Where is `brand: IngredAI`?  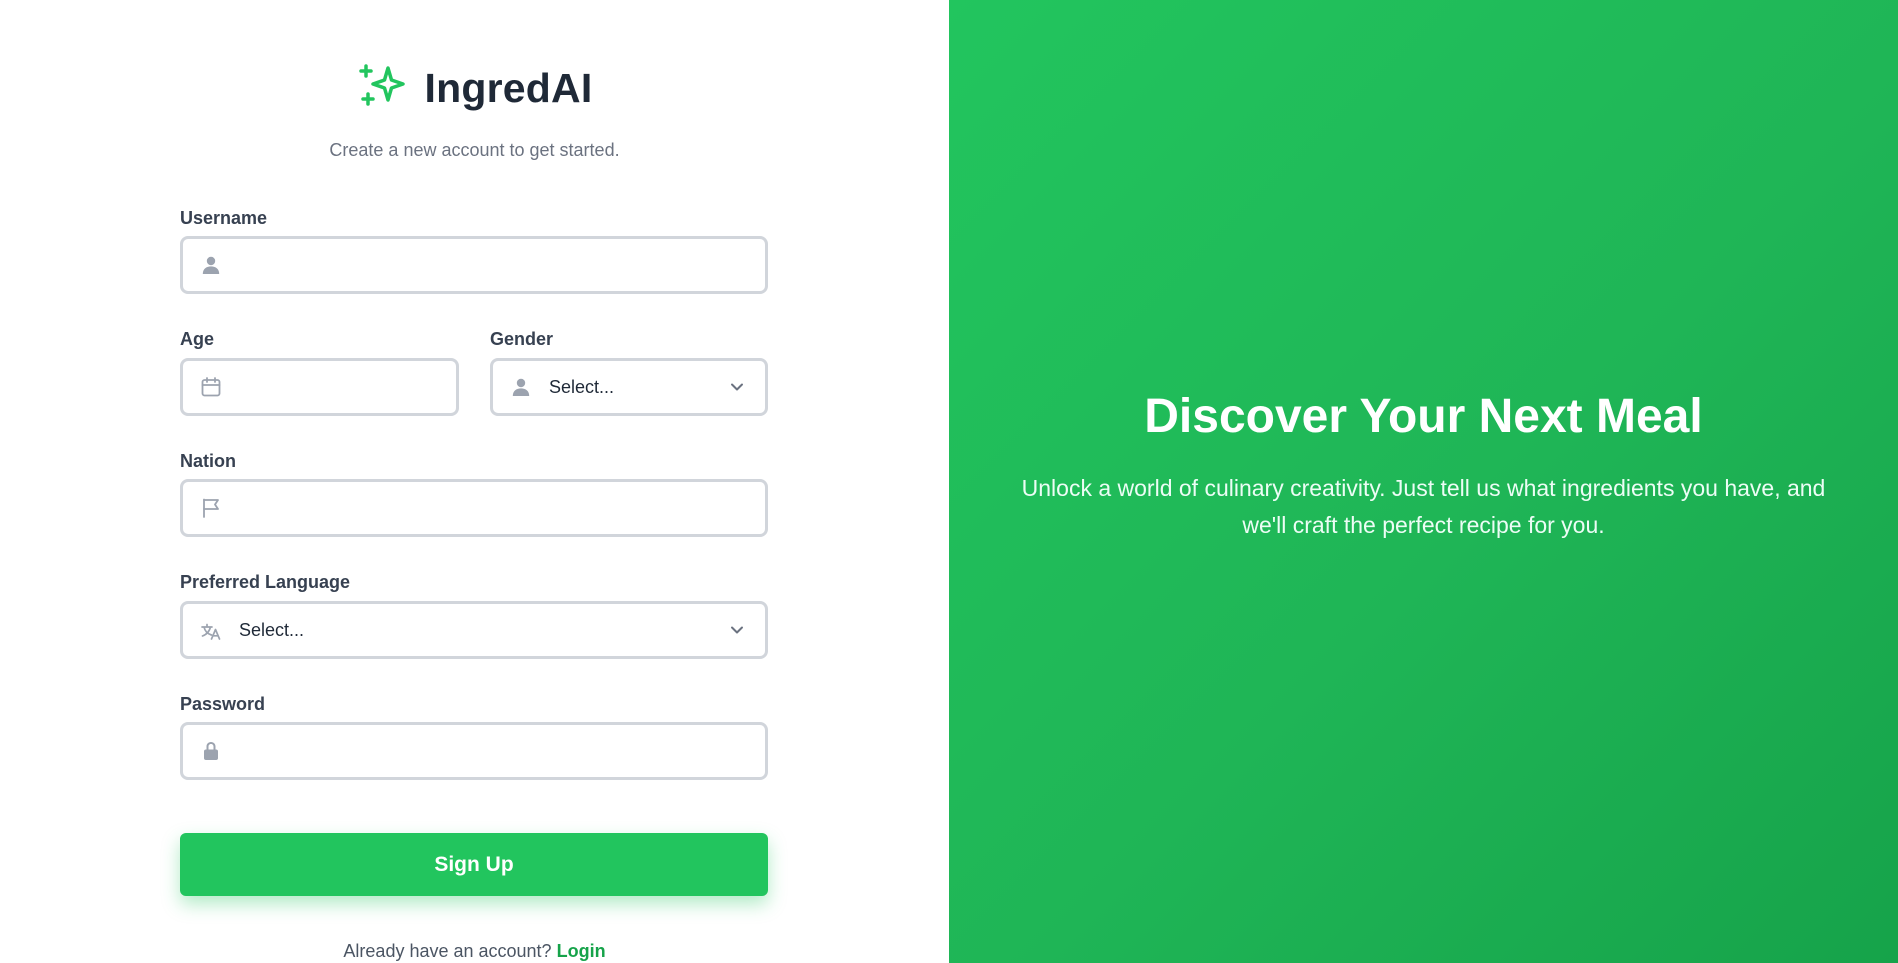
brand: IngredAI is located at coordinates (474, 88).